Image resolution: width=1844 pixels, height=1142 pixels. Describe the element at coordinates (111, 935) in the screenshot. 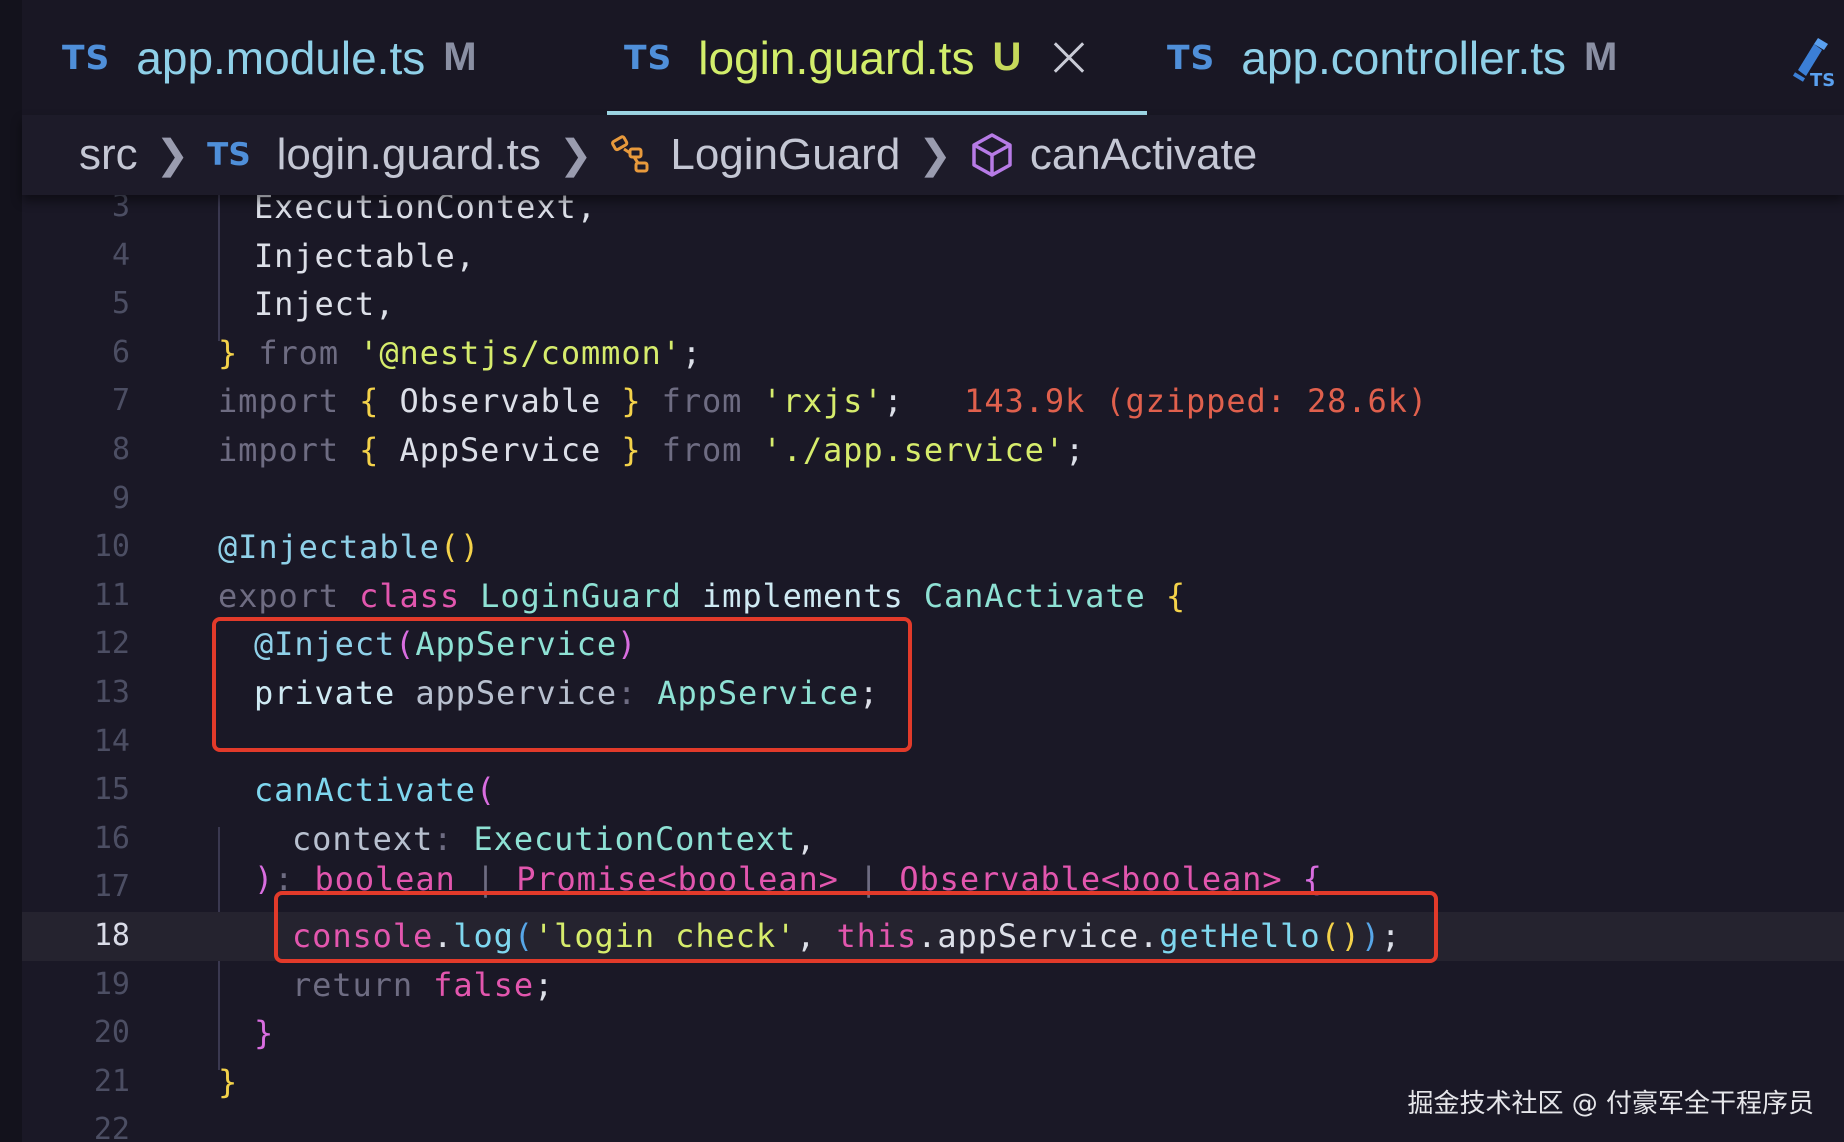

I see `line-number: 18` at that location.